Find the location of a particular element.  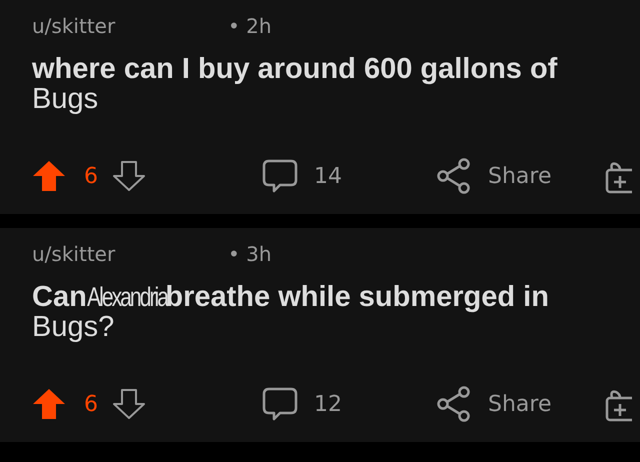

post-time: • 3h is located at coordinates (250, 254).